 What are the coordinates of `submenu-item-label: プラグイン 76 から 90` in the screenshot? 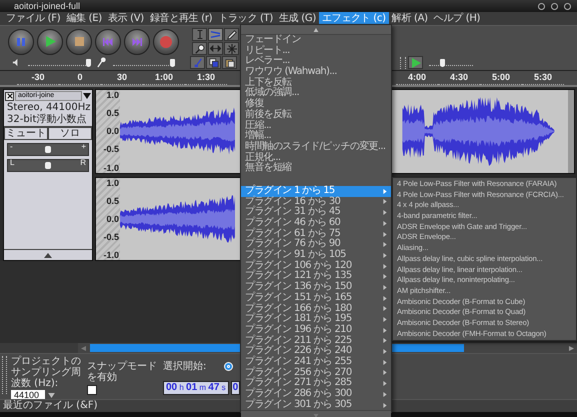 It's located at (292, 244).